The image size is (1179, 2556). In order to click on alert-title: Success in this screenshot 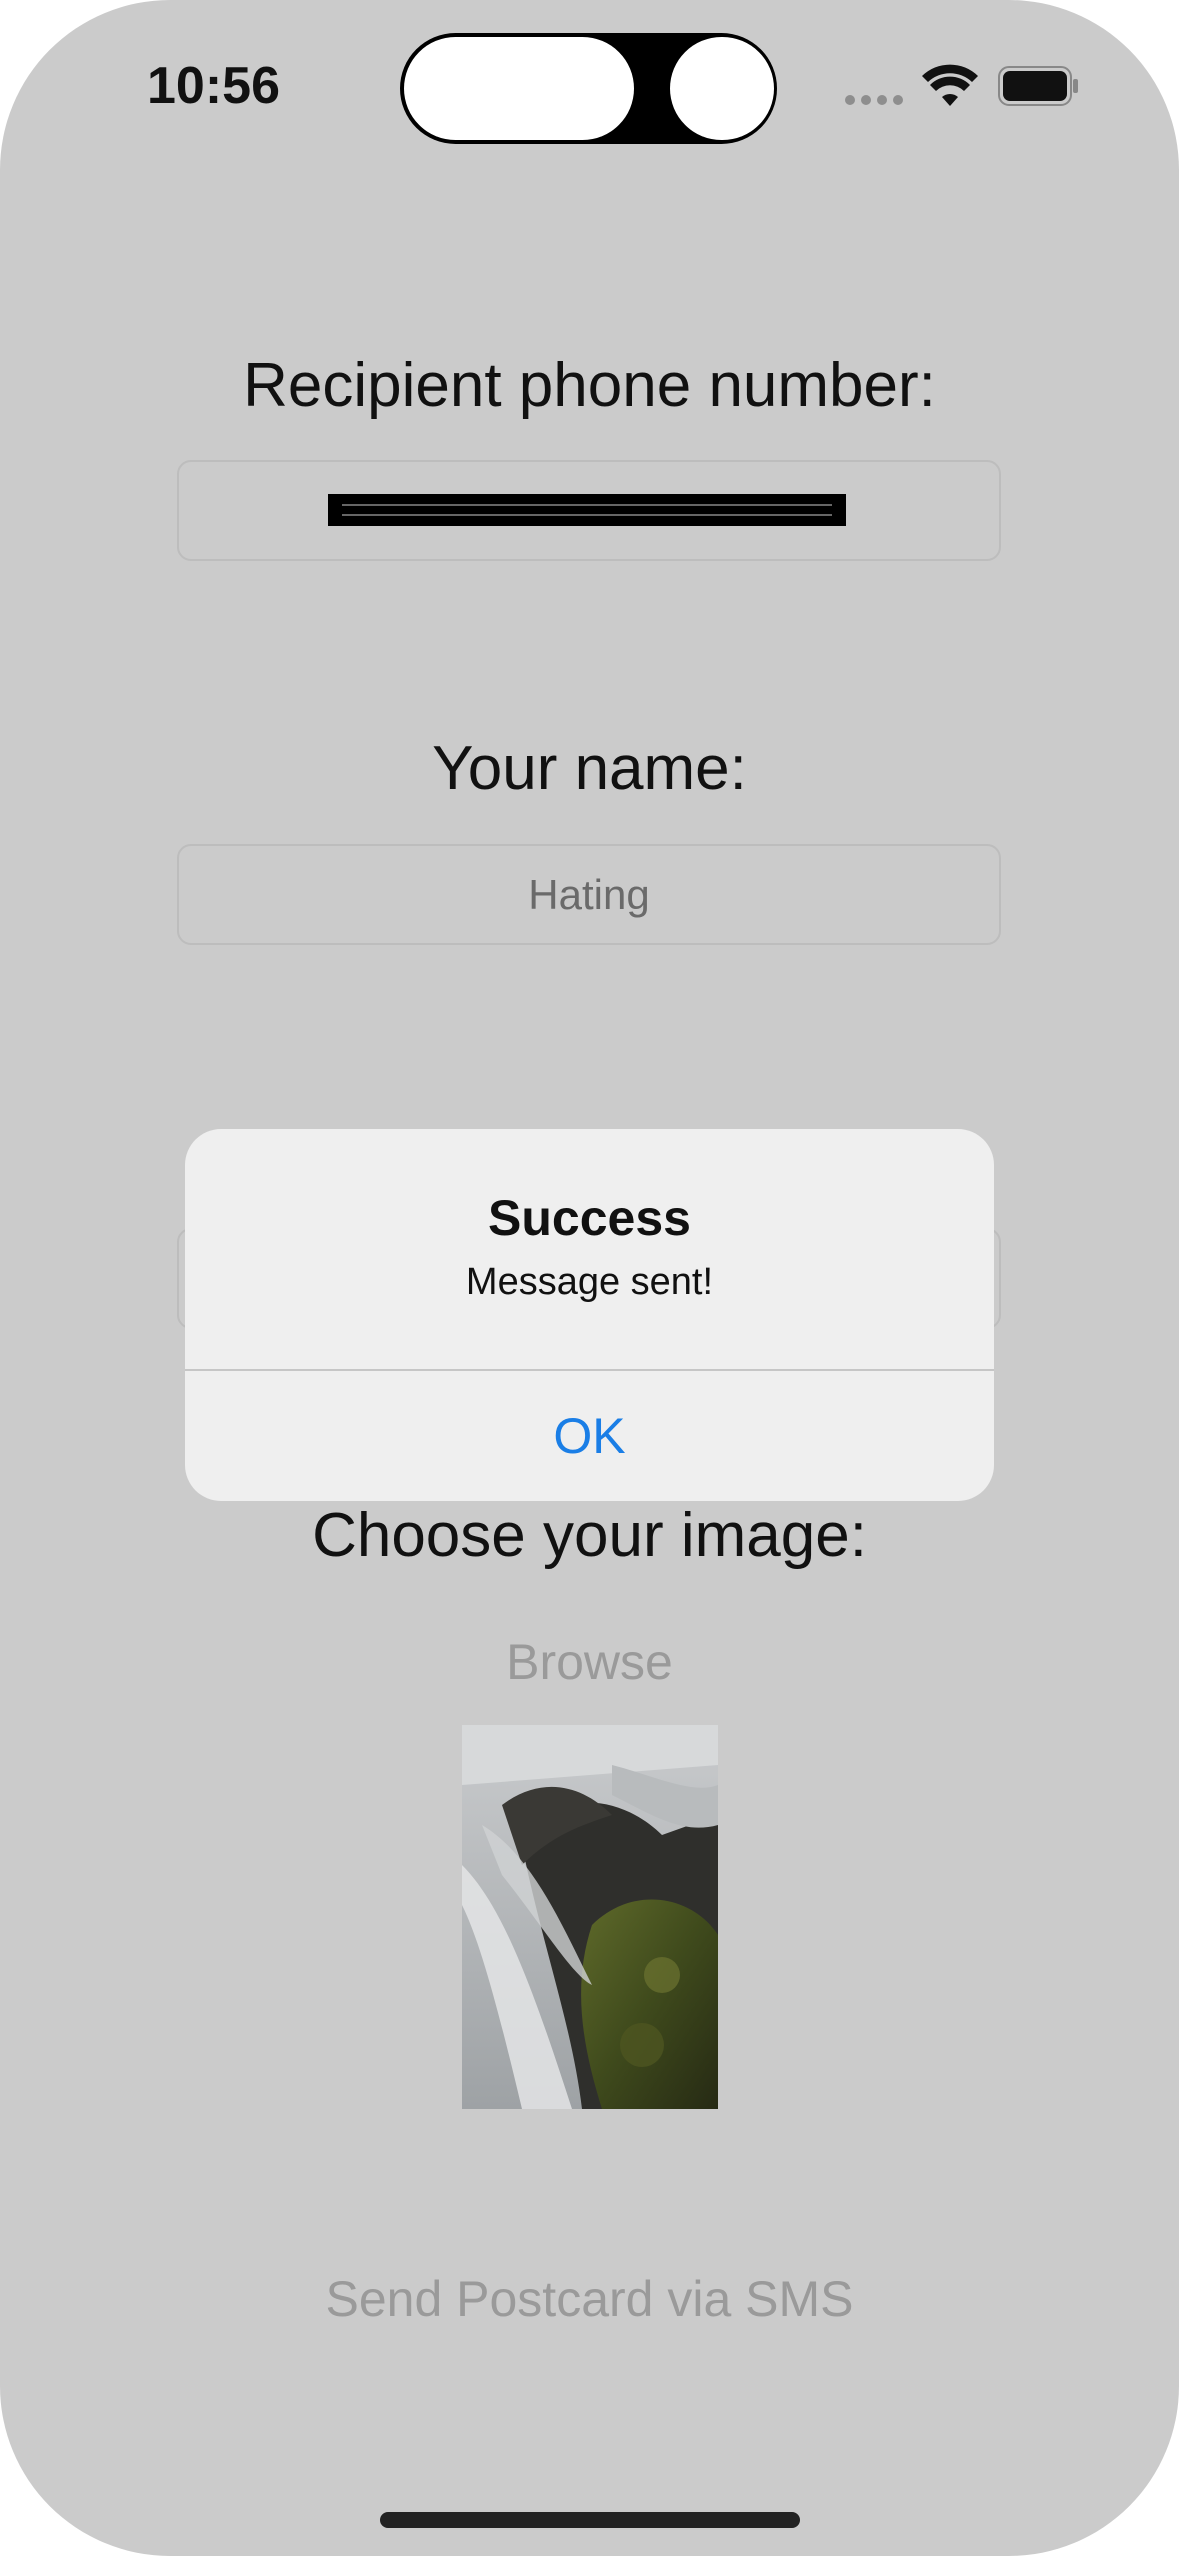, I will do `click(589, 1218)`.